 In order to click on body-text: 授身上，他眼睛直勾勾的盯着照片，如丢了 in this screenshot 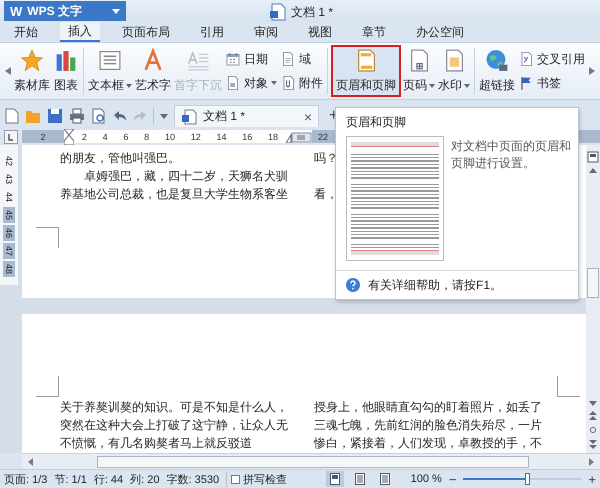, I will do `click(428, 407)`.